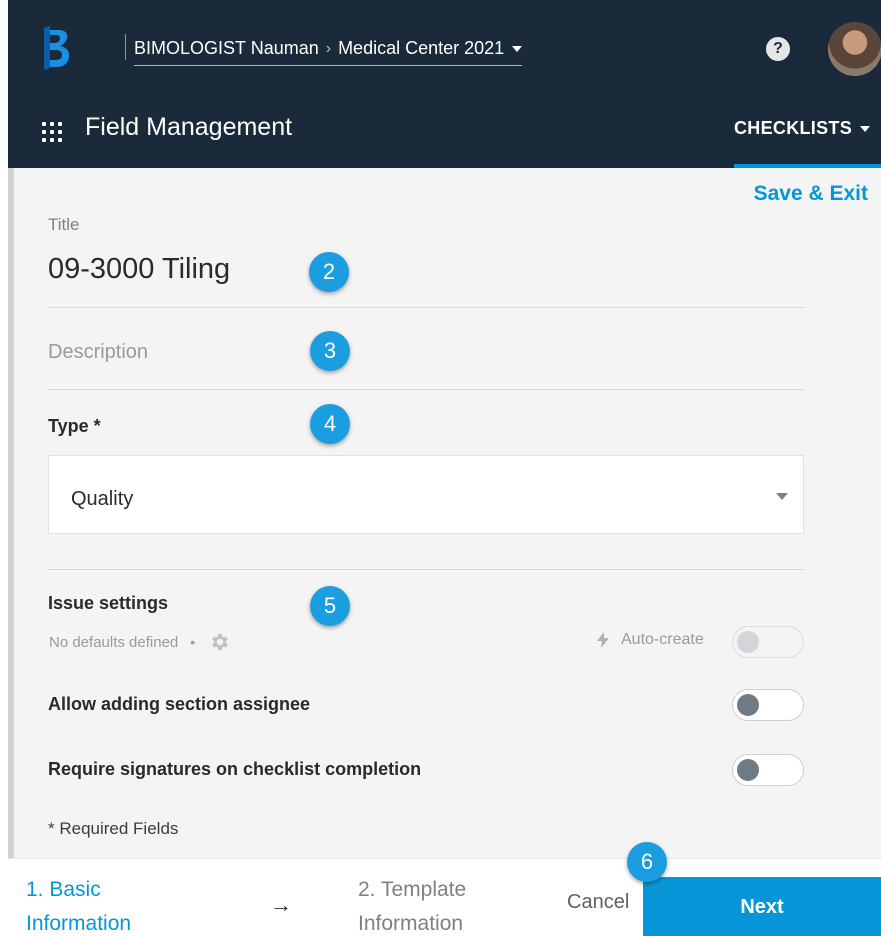  Describe the element at coordinates (113, 828) in the screenshot. I see `required-fields-note: * Required Fields` at that location.